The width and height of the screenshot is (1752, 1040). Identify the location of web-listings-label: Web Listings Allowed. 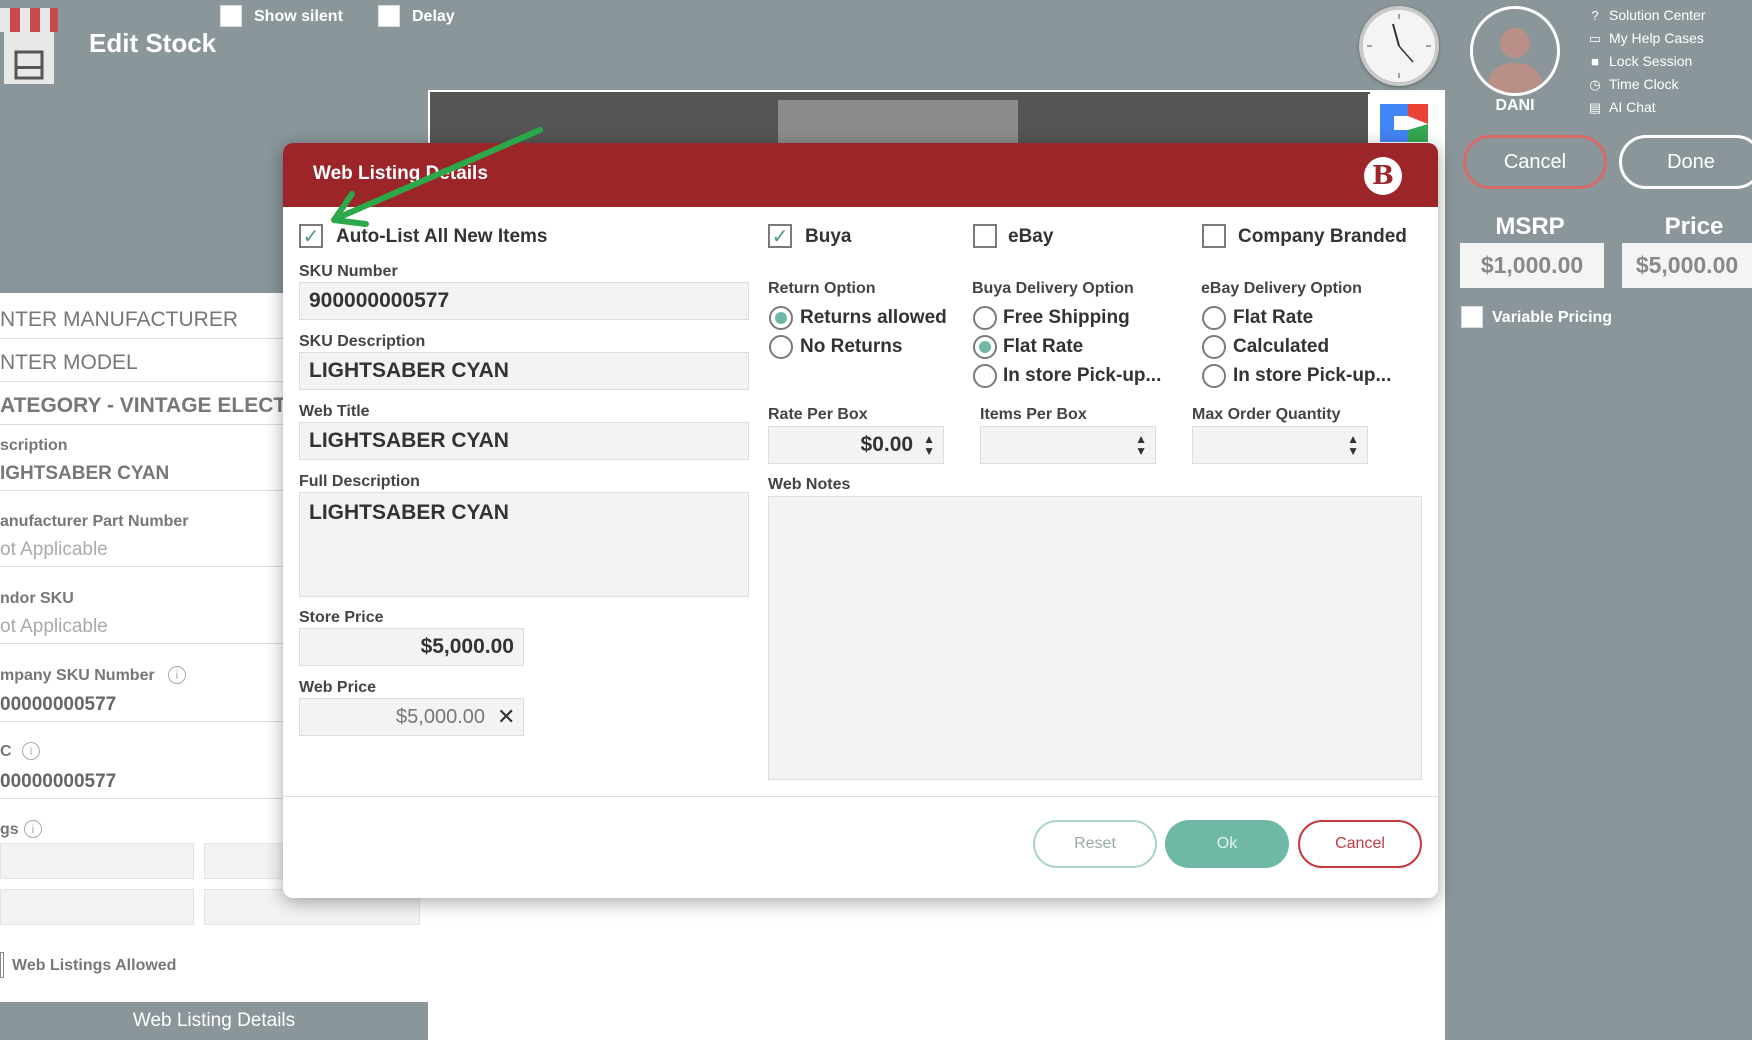
(94, 965).